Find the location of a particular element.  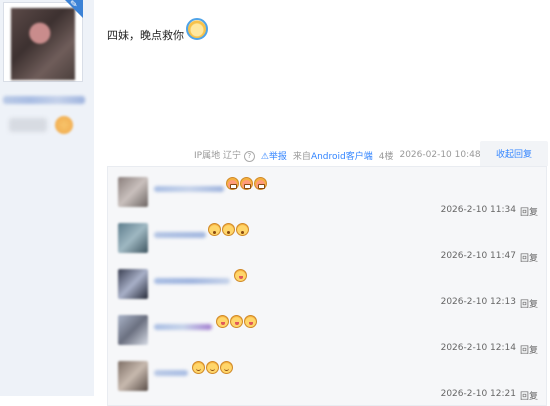

author-name-blurred is located at coordinates (44, 100).